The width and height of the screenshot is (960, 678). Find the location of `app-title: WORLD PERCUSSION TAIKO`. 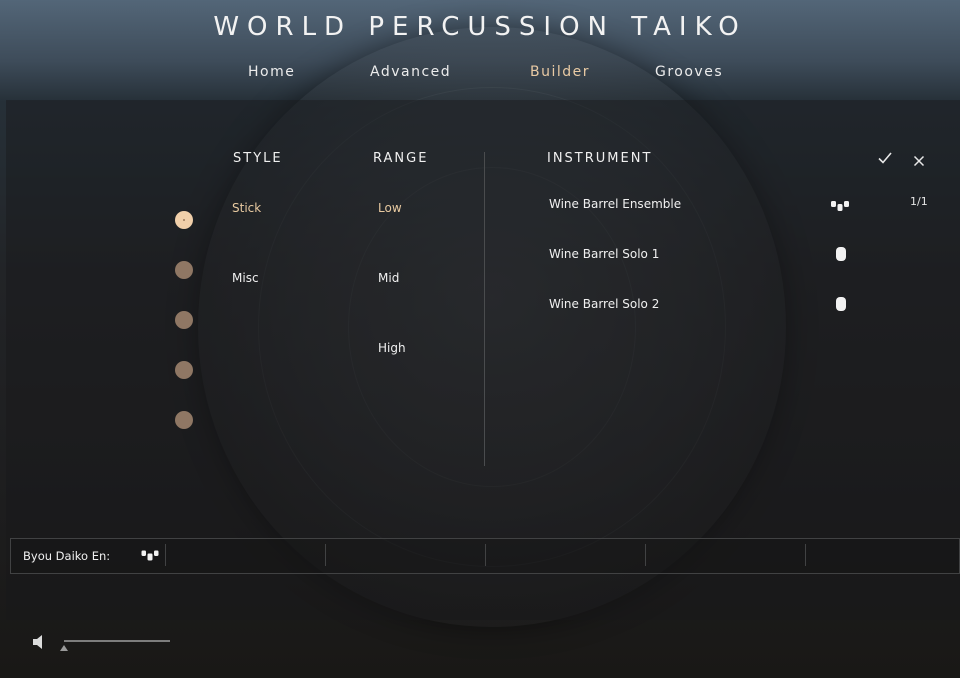

app-title: WORLD PERCUSSION TAIKO is located at coordinates (480, 27).